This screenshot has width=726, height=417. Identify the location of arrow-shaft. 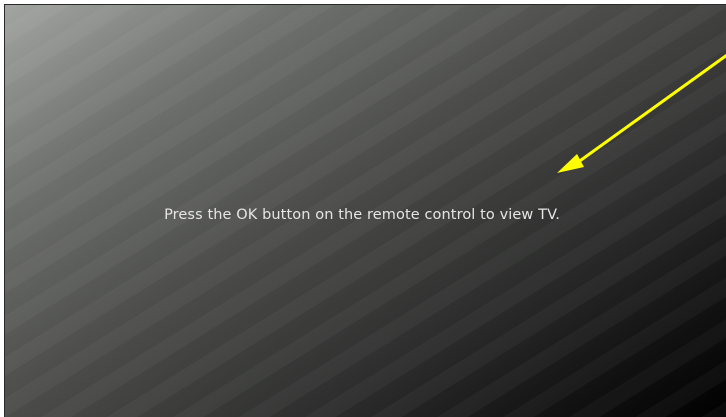
(647, 111).